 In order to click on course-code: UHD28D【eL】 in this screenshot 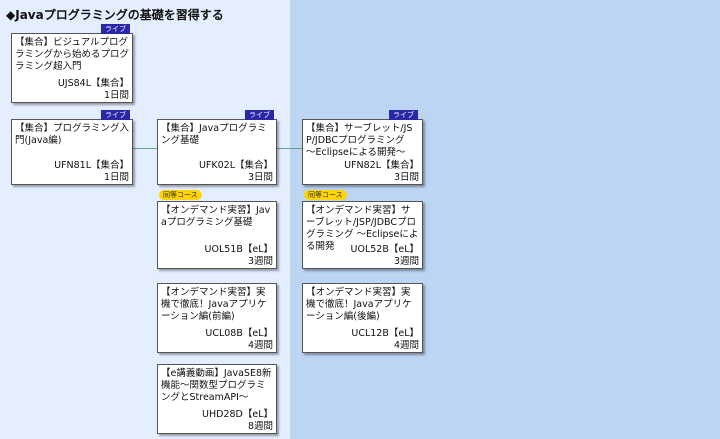, I will do `click(237, 414)`.